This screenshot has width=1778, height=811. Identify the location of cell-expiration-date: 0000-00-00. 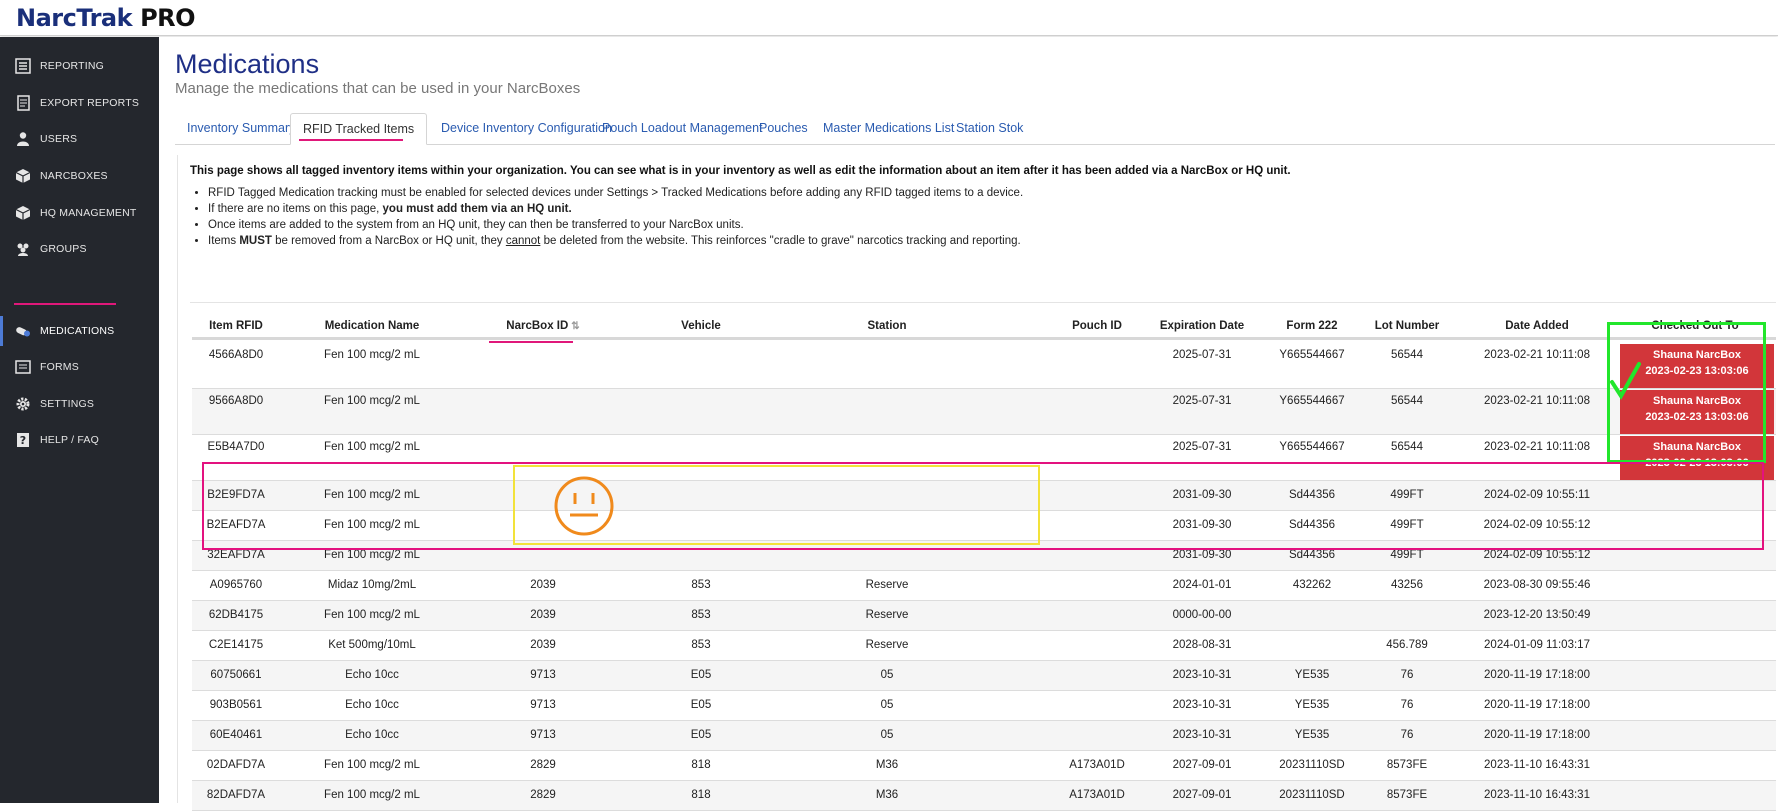
(1202, 615).